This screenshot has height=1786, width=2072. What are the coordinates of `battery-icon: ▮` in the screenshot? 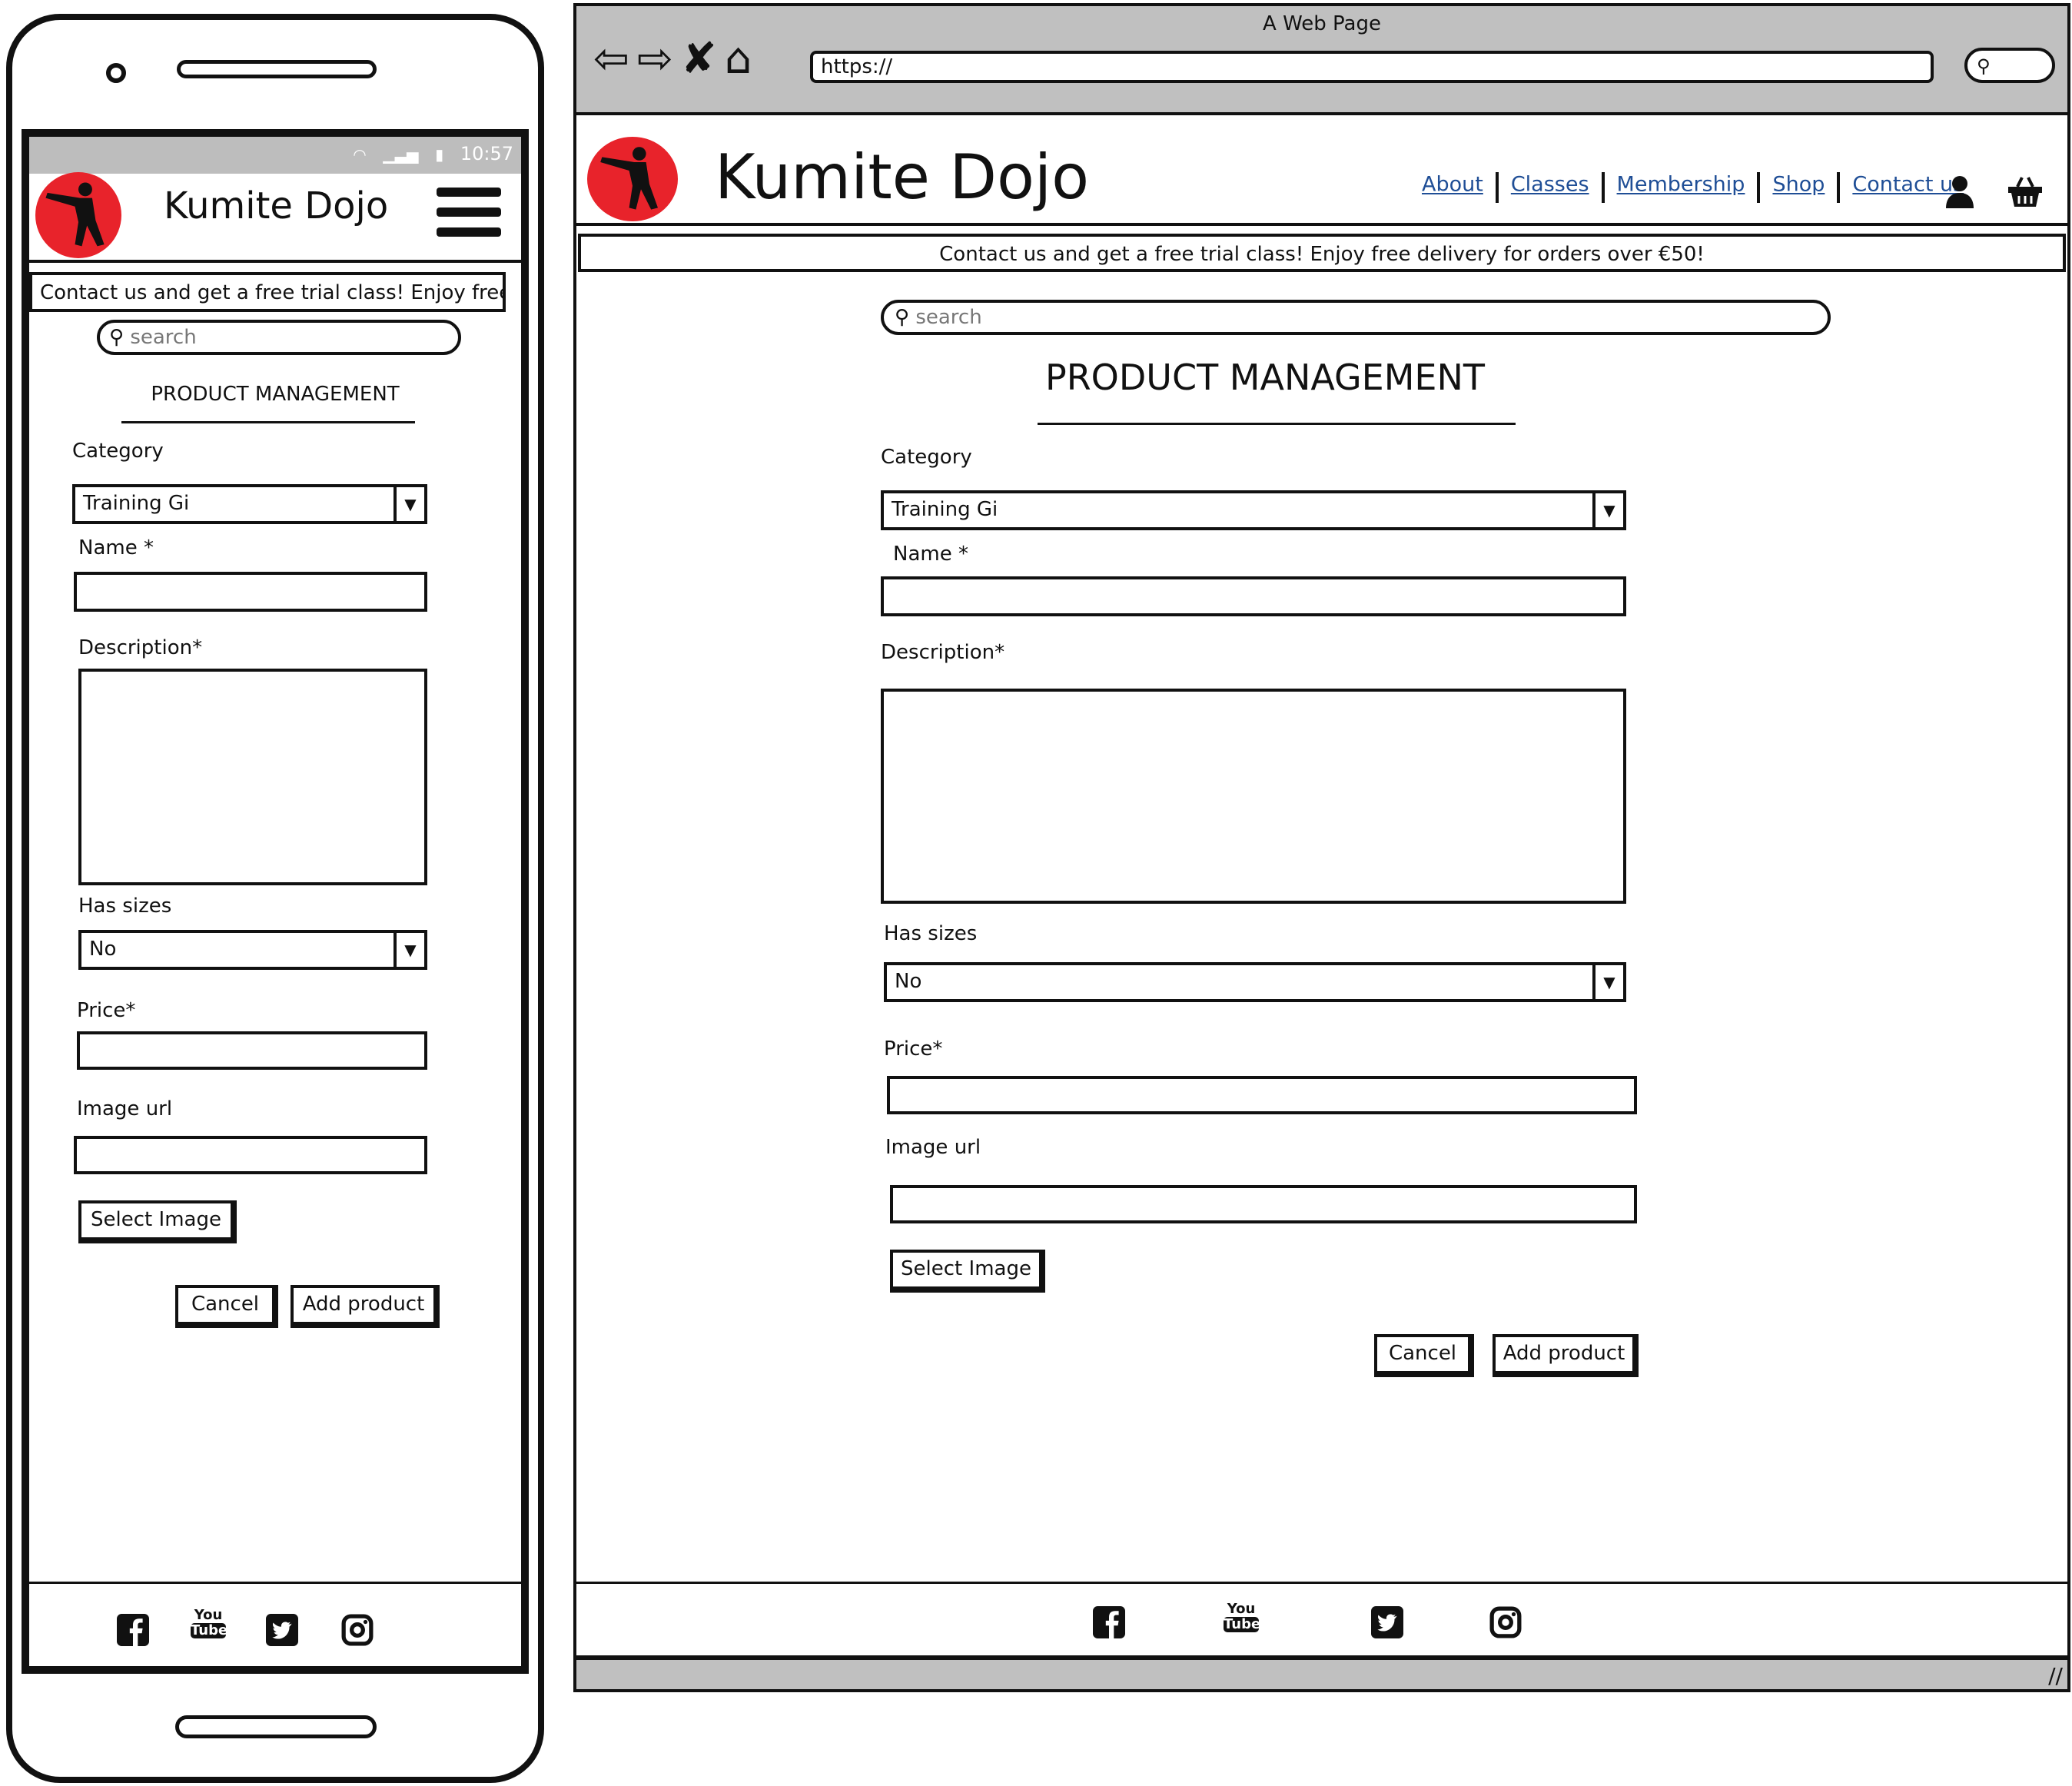 It's located at (439, 154).